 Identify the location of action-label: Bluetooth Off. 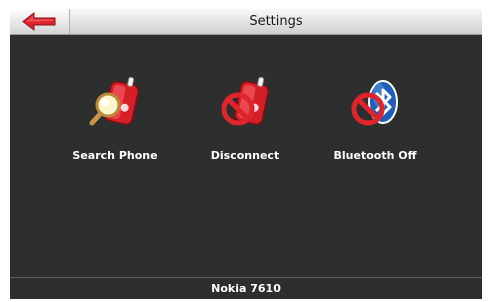
(375, 155).